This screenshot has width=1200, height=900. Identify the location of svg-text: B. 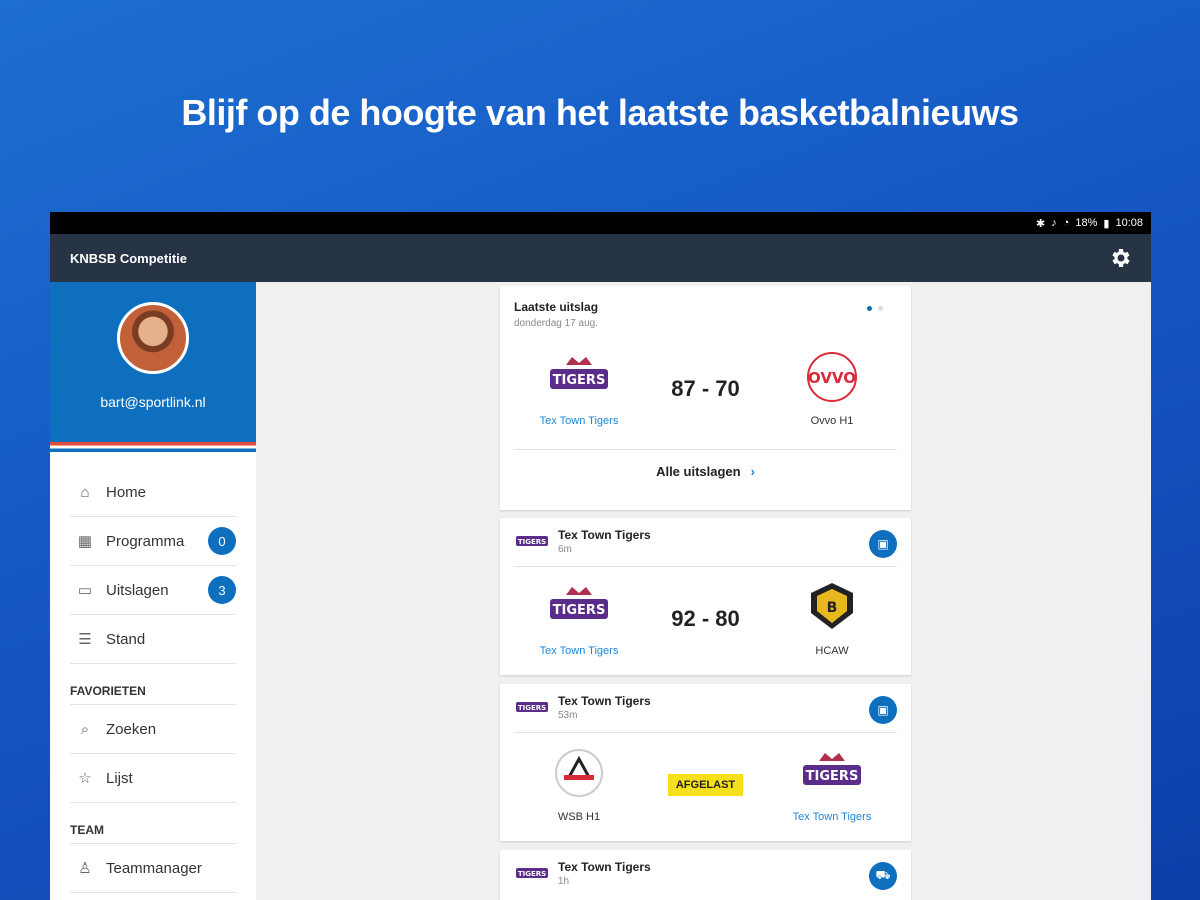
(832, 608).